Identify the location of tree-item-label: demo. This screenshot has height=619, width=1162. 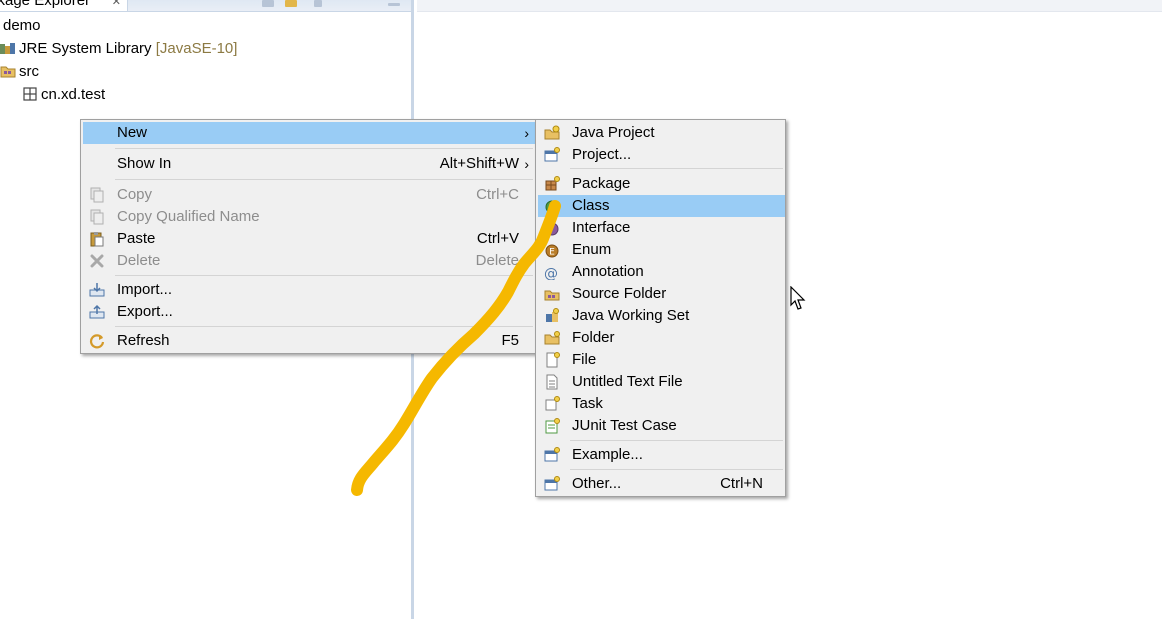
(22, 25).